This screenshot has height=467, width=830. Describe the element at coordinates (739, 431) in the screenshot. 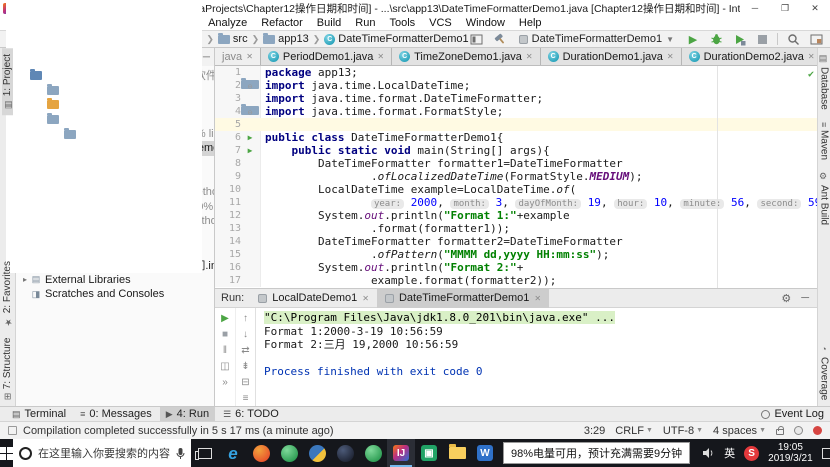

I see `indent-select: 4 spaces ▼` at that location.